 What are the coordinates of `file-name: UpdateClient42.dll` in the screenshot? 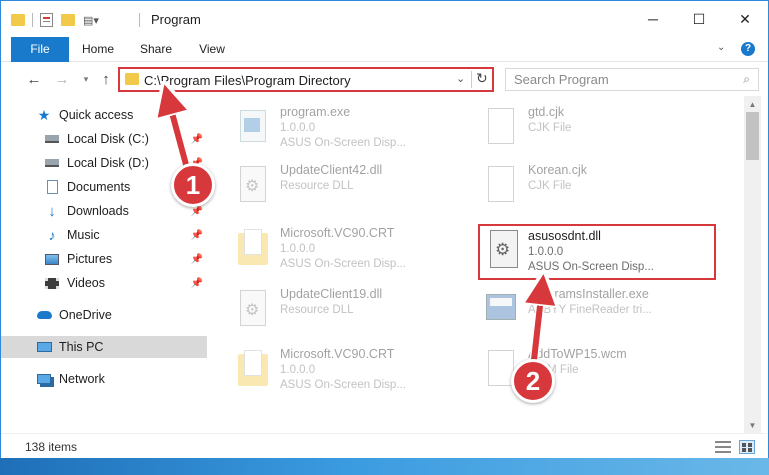 It's located at (331, 170).